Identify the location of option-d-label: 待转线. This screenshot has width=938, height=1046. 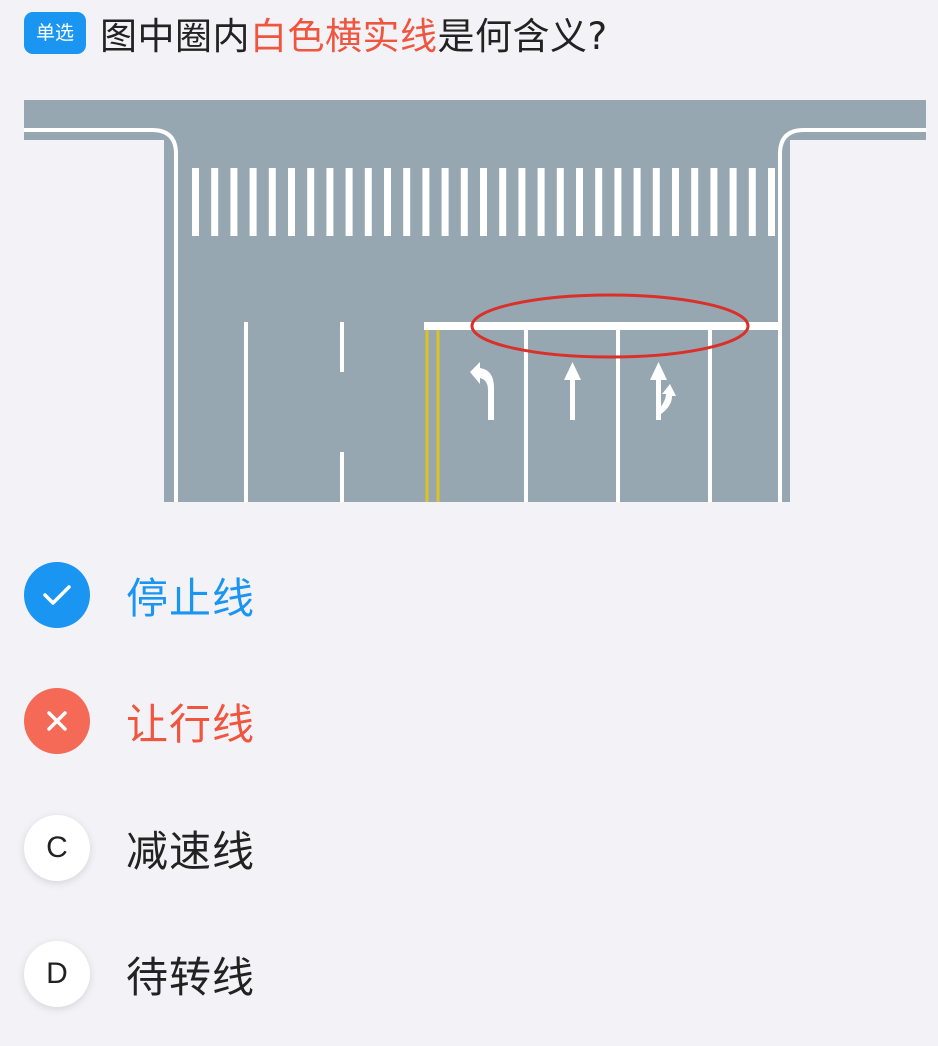
(191, 977).